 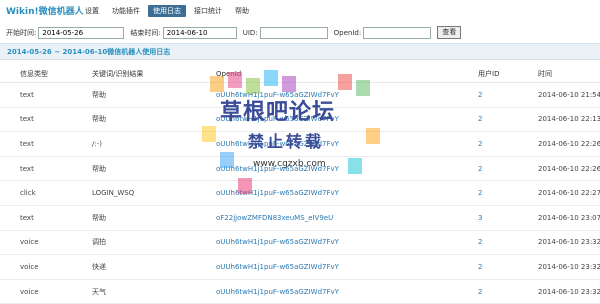 I want to click on col-openid: OpenId, so click(x=346, y=74).